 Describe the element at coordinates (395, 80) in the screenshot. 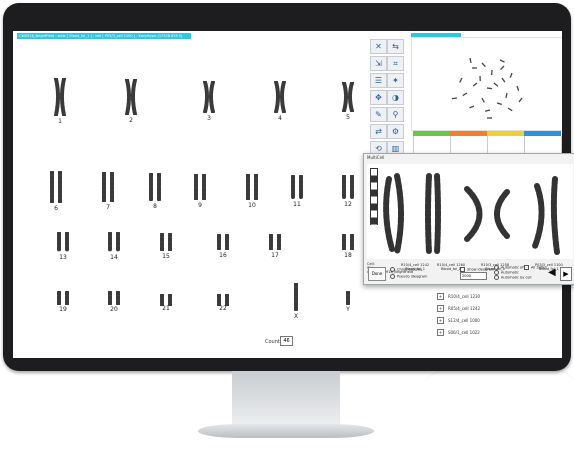

I see `pin-icon: ✦` at that location.